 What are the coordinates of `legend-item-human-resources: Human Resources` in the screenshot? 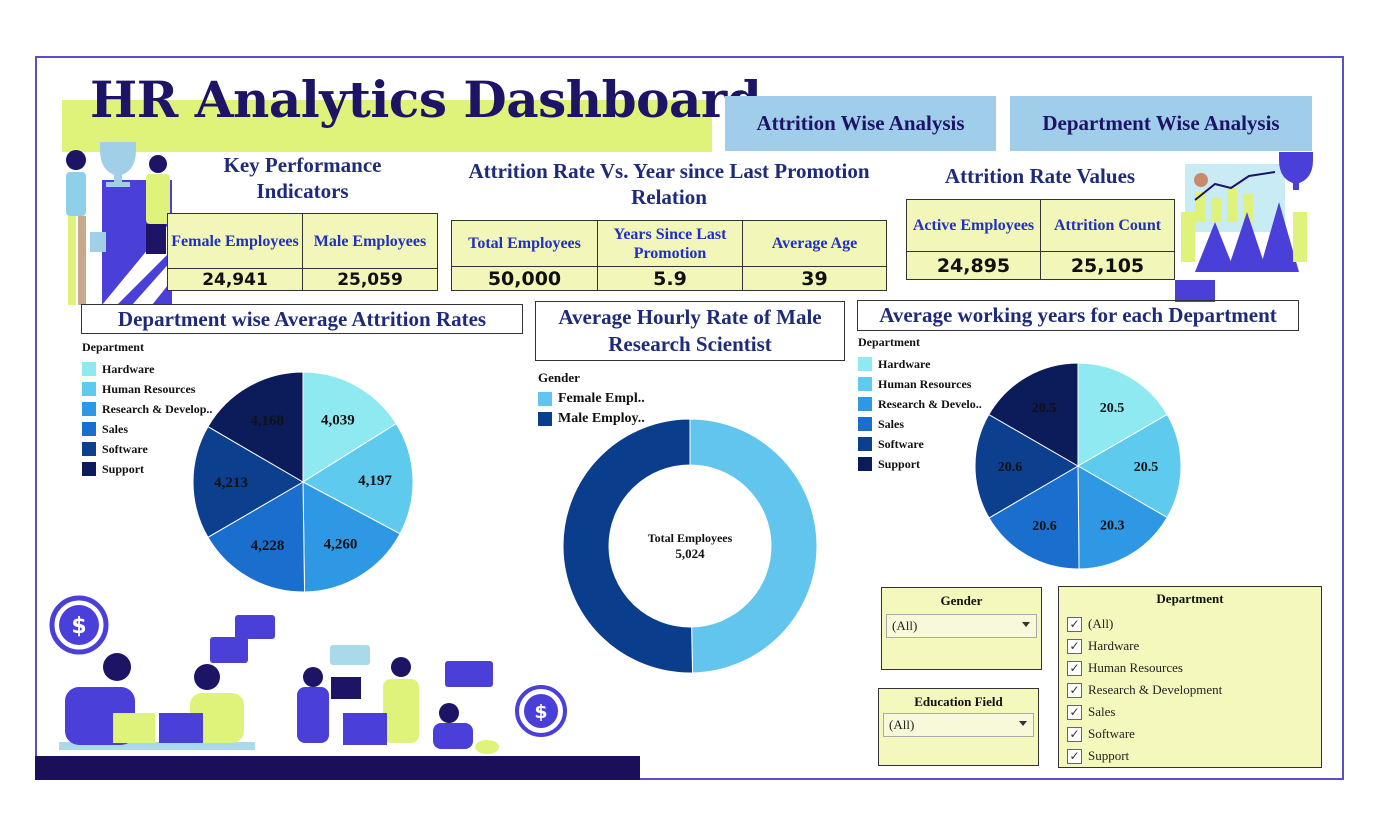 It's located at (920, 384).